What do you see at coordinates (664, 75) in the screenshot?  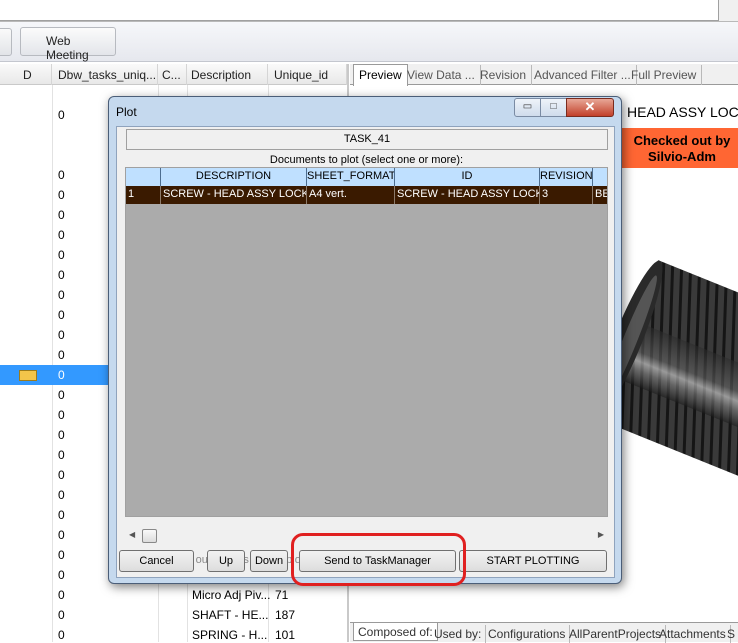 I see `tab-full-preview: Full Preview` at bounding box center [664, 75].